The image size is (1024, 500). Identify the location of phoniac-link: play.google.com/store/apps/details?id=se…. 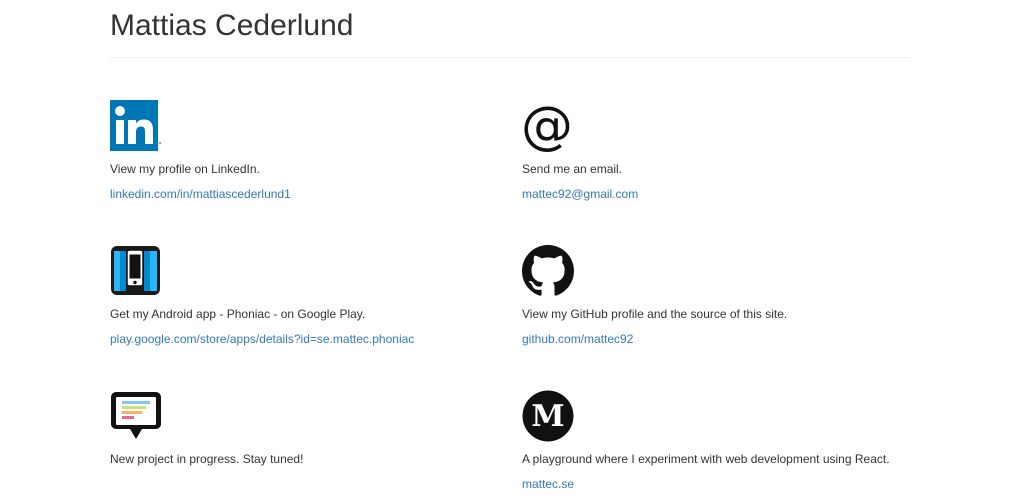
(262, 339).